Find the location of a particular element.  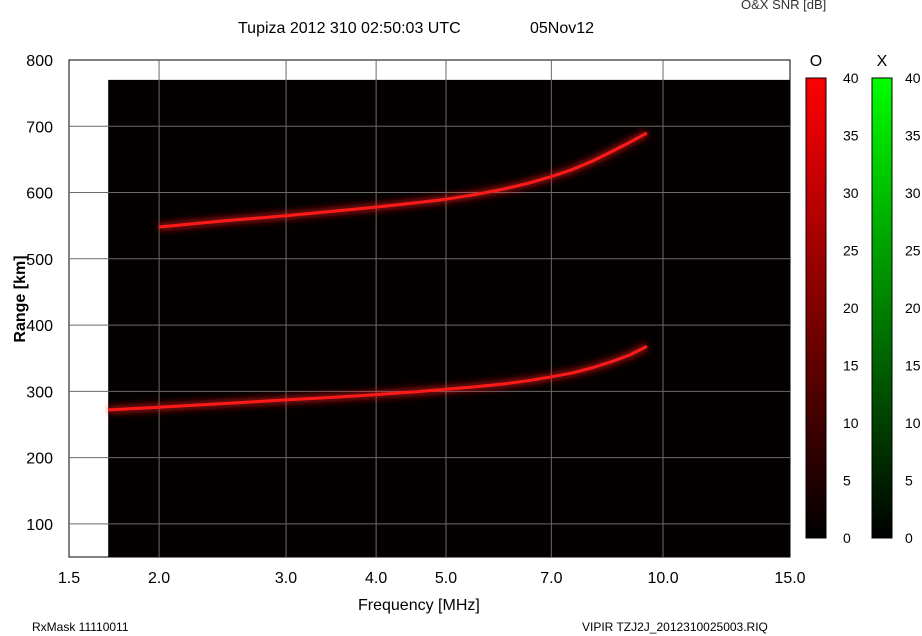

colorbar-o-tick: 0 is located at coordinates (847, 538).